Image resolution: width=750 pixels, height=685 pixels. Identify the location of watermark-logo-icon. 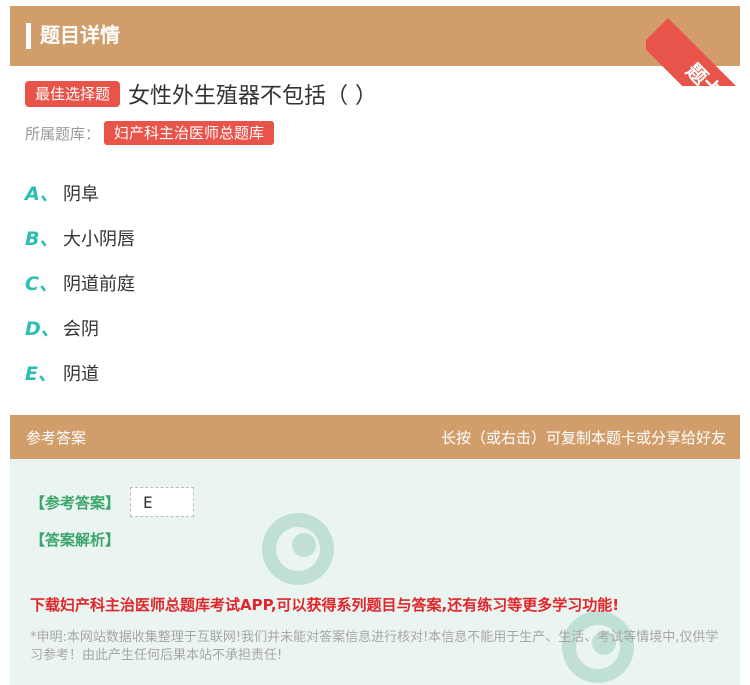
(298, 549).